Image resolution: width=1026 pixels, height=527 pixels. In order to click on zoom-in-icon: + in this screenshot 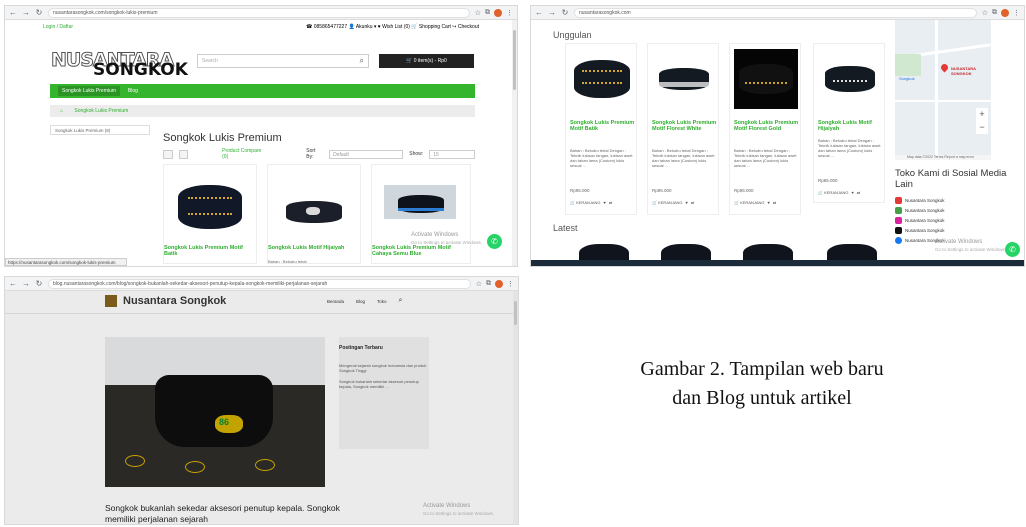, I will do `click(982, 114)`.